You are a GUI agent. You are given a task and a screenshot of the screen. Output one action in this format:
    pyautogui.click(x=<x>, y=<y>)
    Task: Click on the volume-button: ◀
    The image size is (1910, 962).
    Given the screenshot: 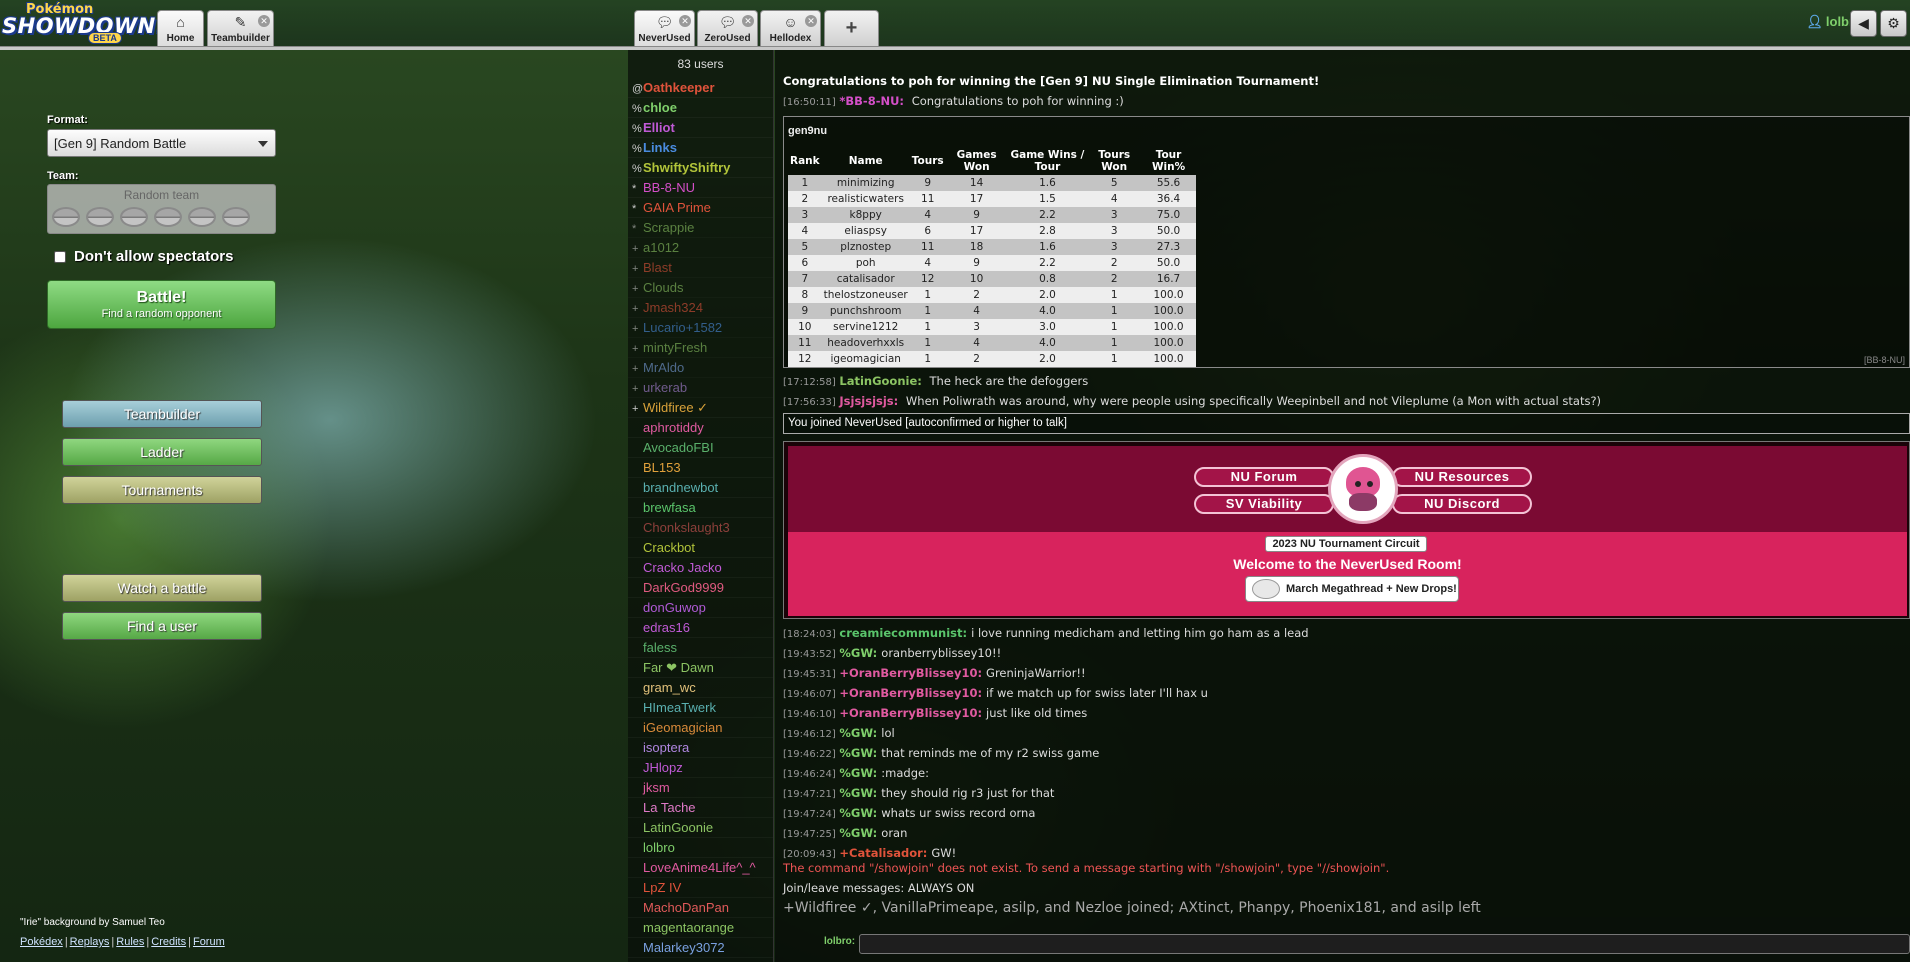 What is the action you would take?
    pyautogui.click(x=1863, y=23)
    